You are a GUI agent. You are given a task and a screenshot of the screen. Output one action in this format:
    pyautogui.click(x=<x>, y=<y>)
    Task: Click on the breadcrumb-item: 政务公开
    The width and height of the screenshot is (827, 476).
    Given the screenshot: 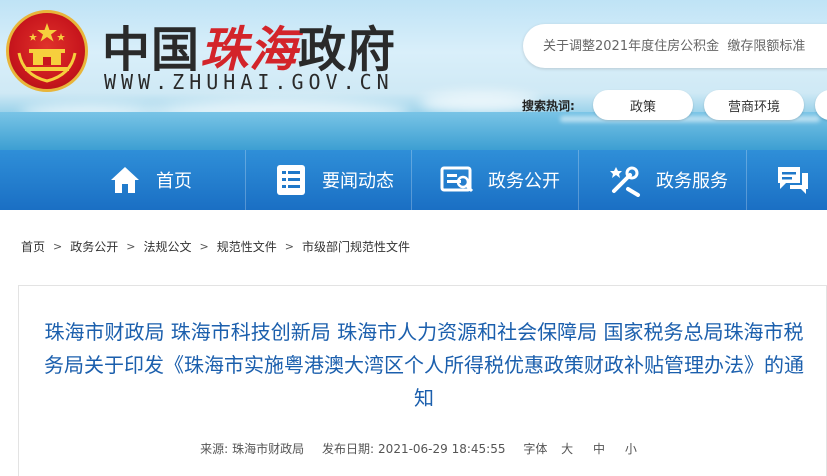 What is the action you would take?
    pyautogui.click(x=94, y=246)
    